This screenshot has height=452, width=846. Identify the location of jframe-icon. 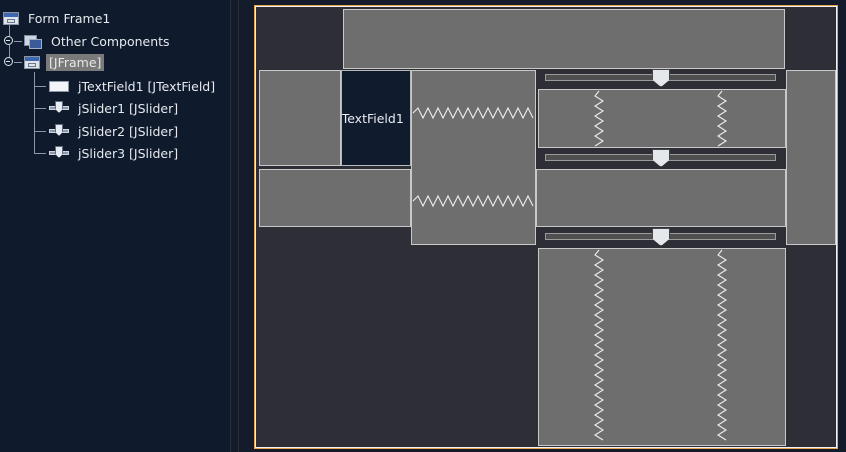
(32, 62).